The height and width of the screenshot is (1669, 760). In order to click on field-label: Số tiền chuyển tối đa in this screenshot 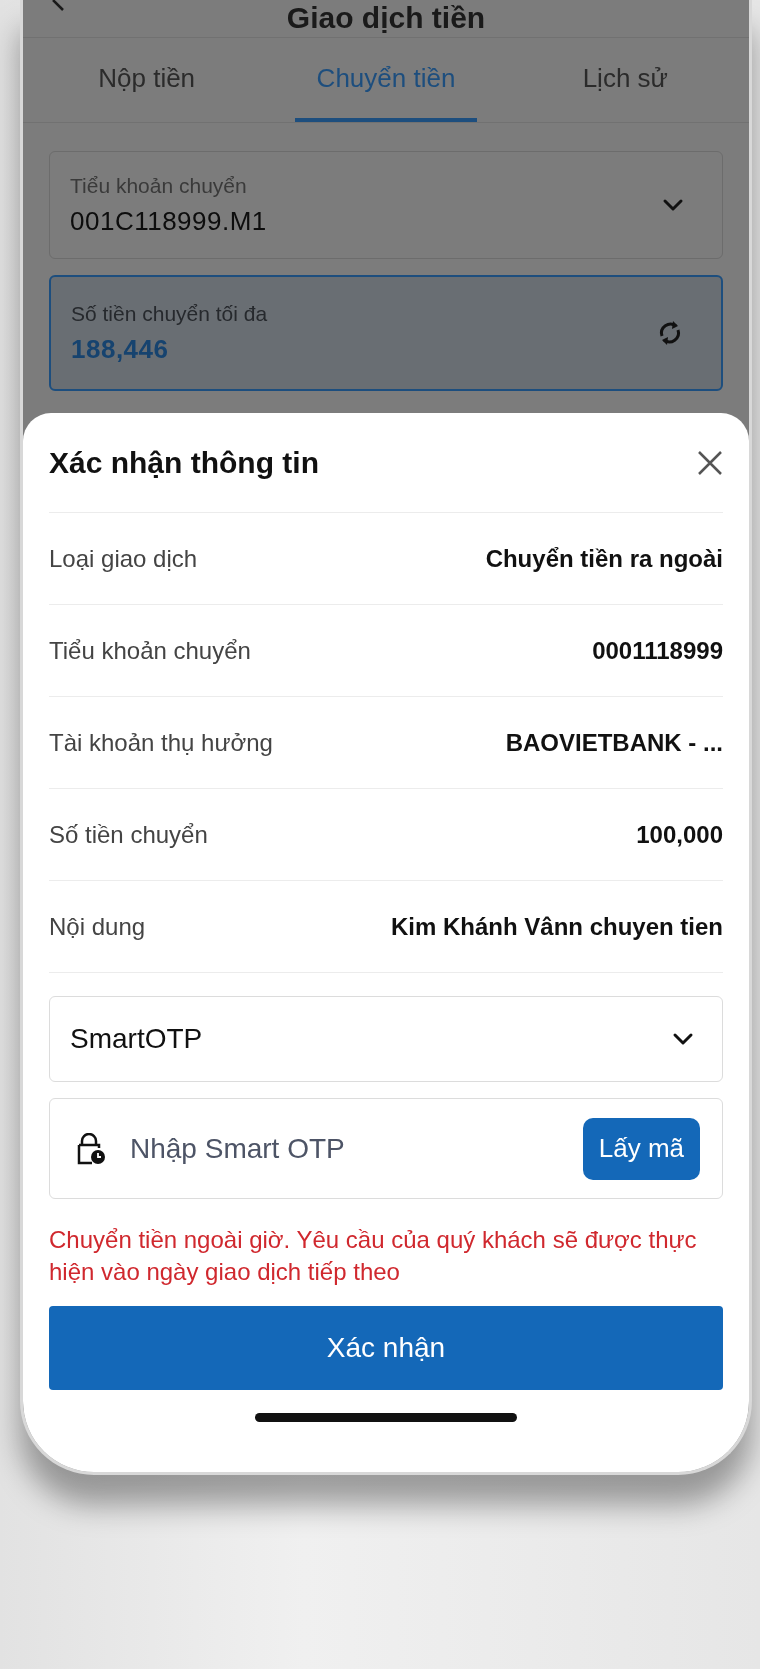, I will do `click(170, 313)`.